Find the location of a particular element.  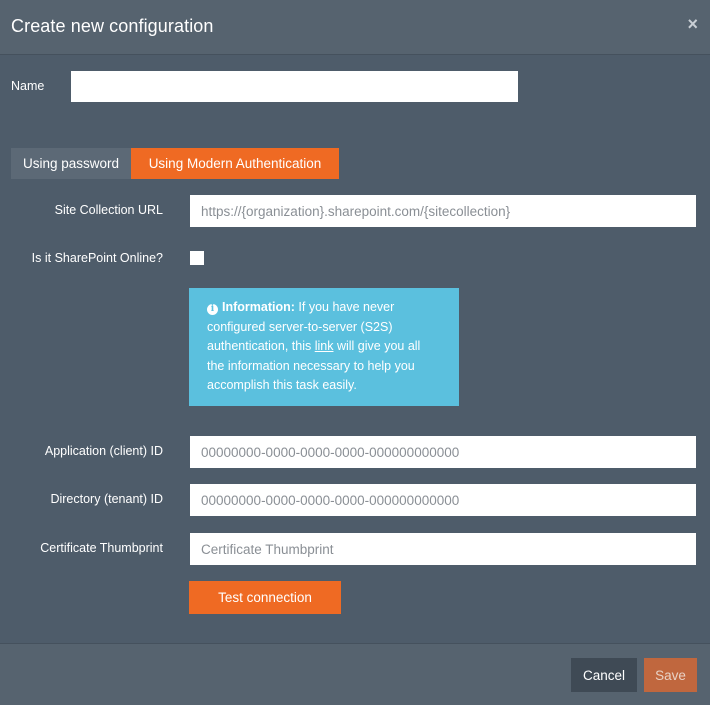

close-icon: × is located at coordinates (692, 24).